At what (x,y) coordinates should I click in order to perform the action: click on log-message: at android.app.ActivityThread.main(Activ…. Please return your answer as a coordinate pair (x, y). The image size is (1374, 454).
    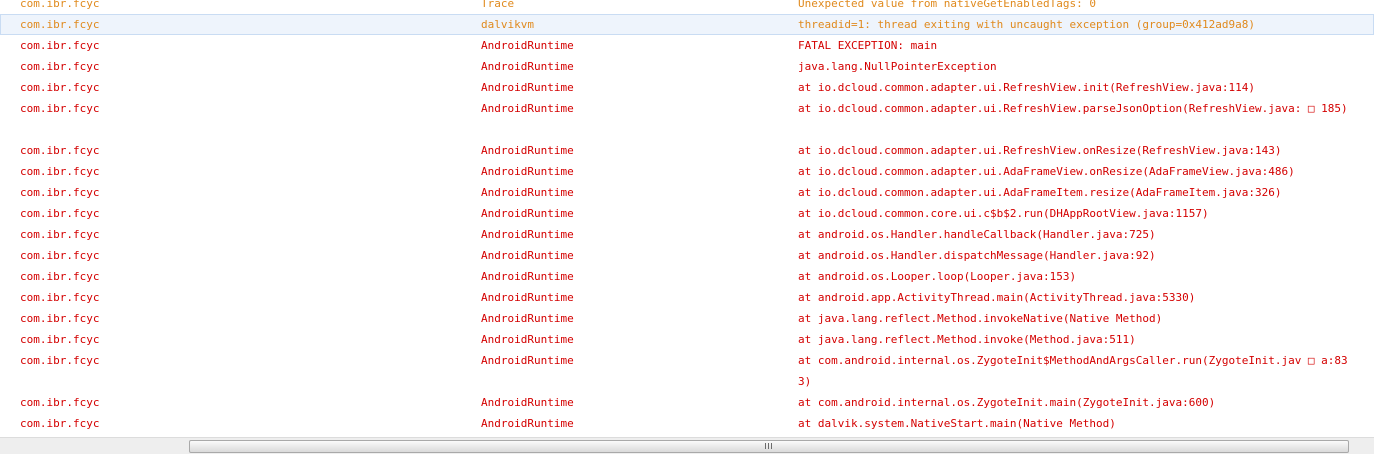
    Looking at the image, I should click on (997, 297).